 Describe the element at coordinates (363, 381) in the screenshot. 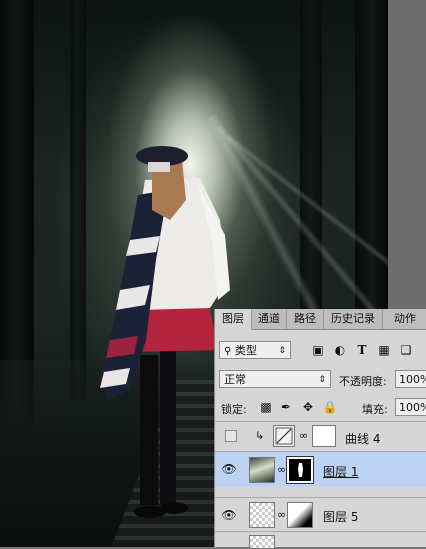

I see `opacity-label: 不透明度:` at that location.